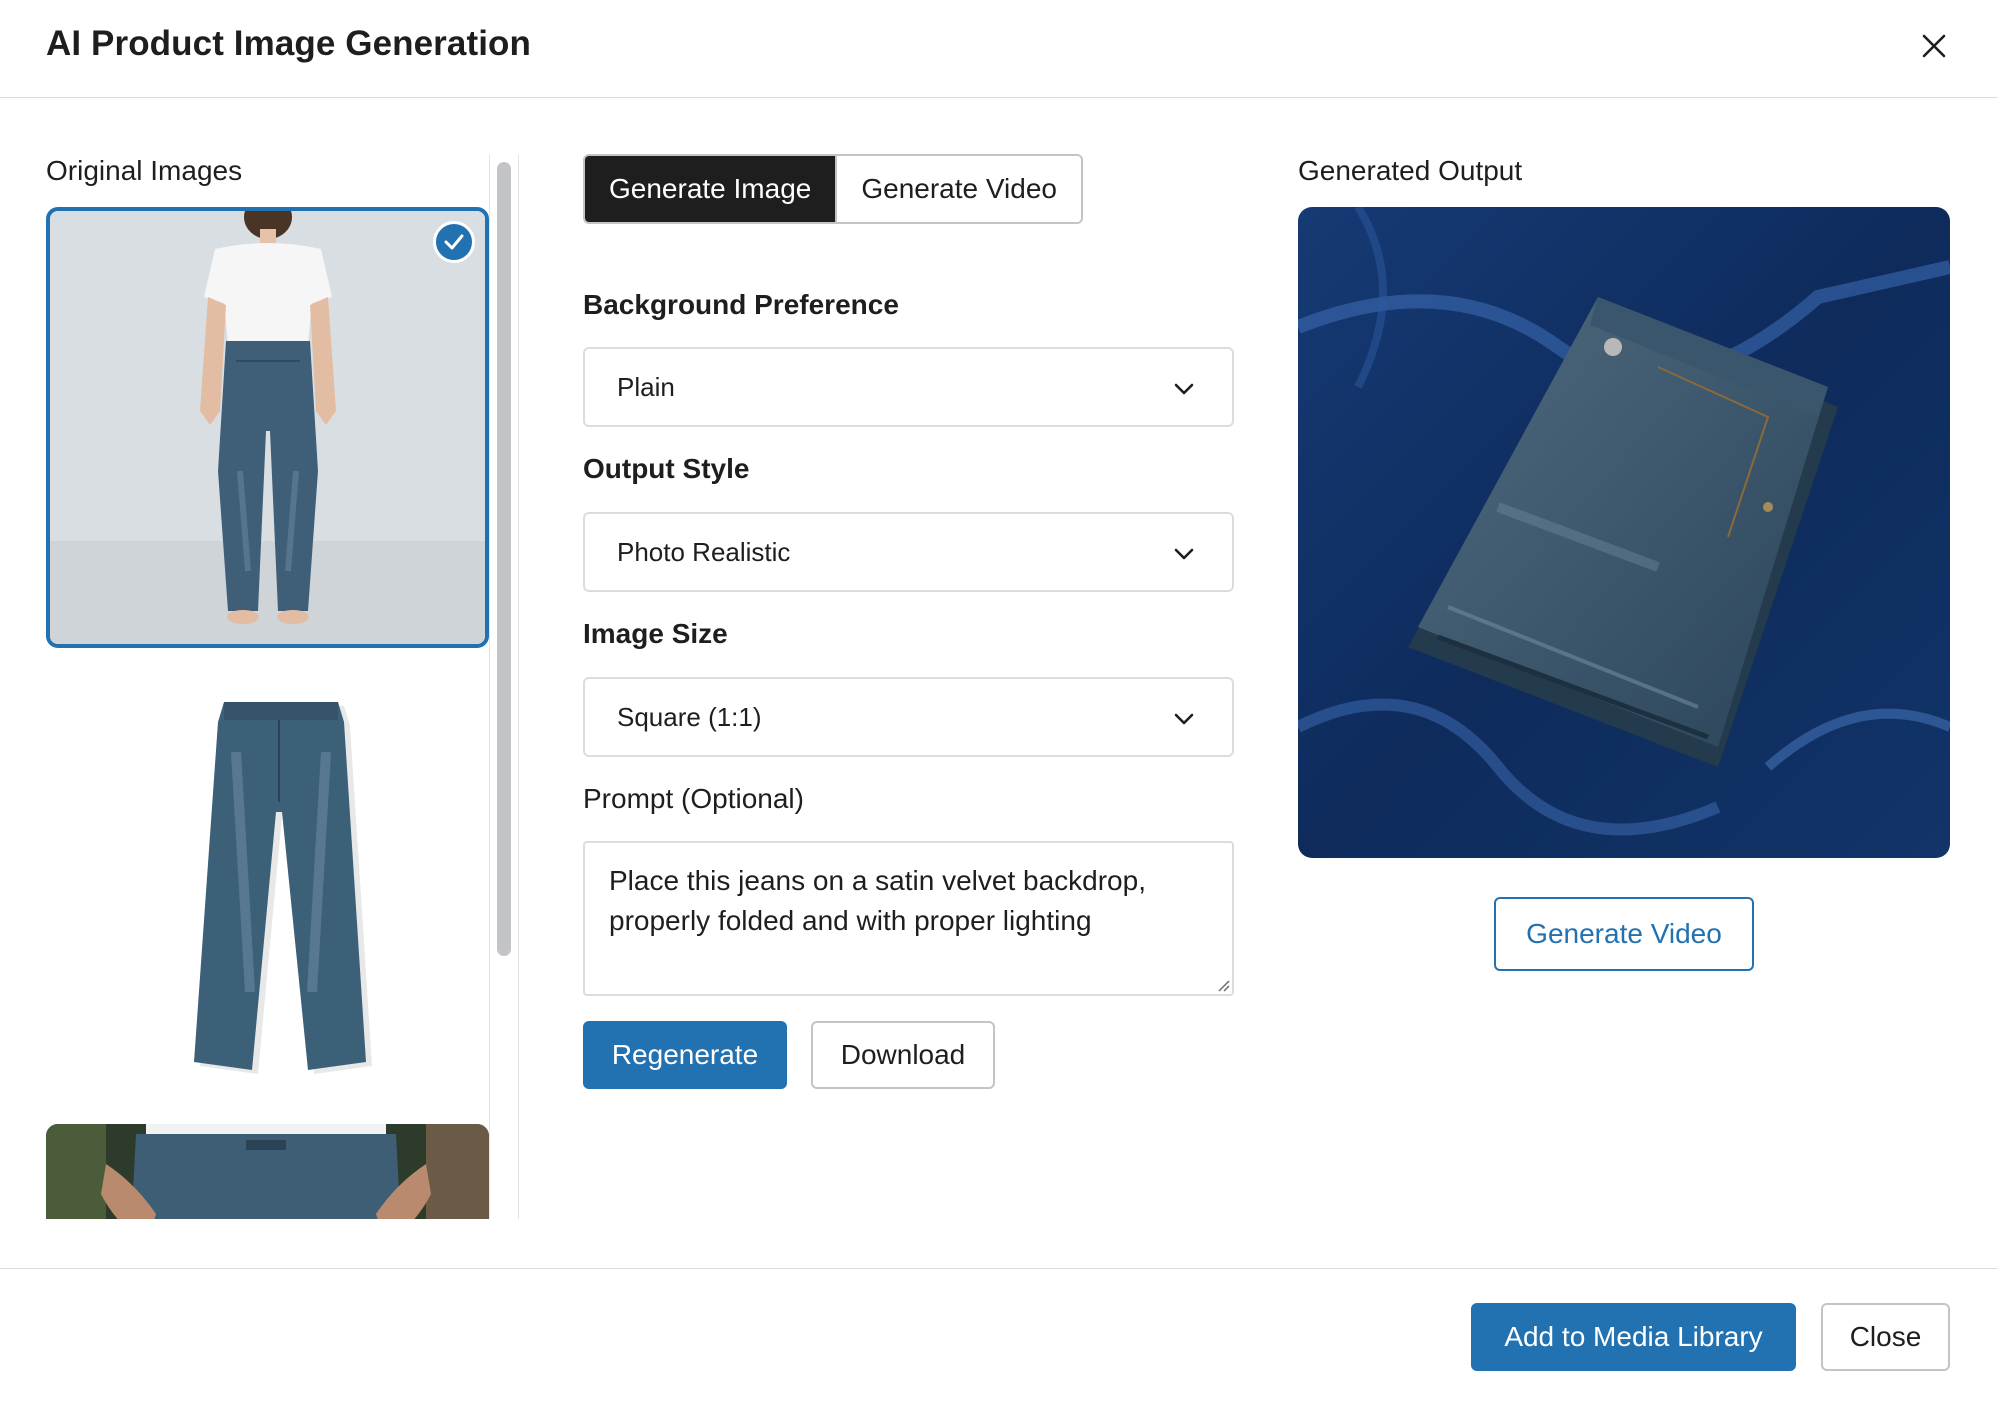 The height and width of the screenshot is (1402, 1998). I want to click on add-to-media-library-button: Add to Media Library, so click(1633, 1337).